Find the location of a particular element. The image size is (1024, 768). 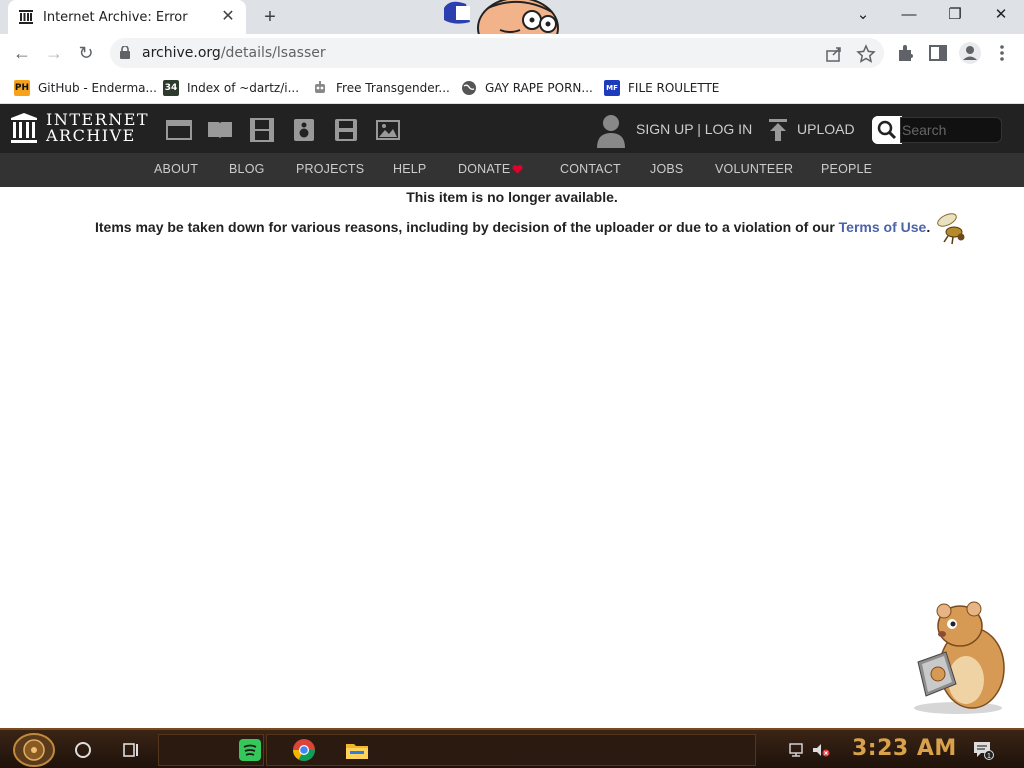

ia-logo-text: INTERNET ARCHIVE is located at coordinates (97, 128).